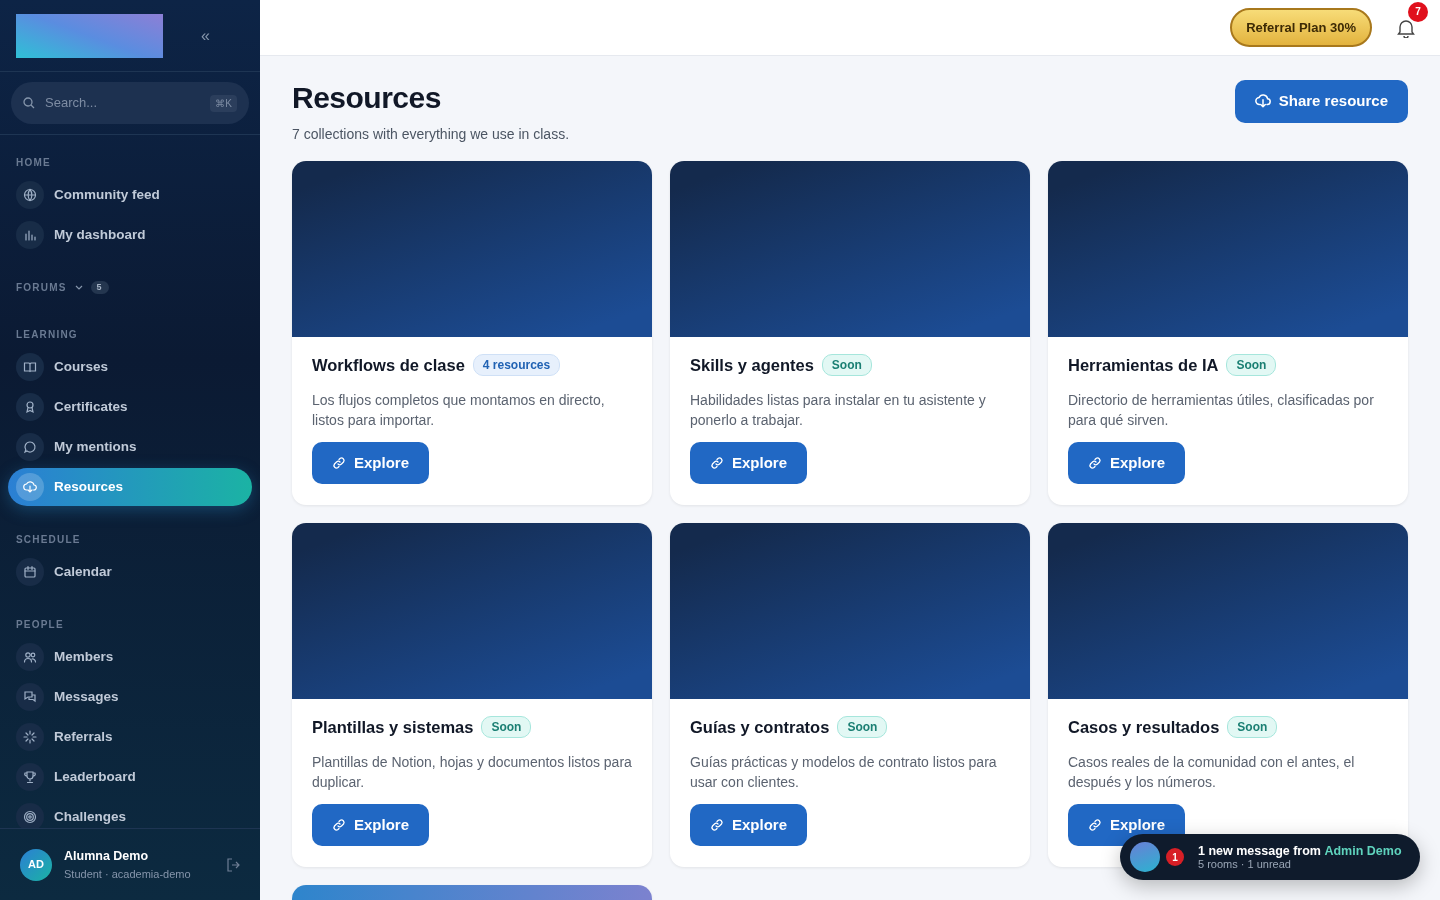  What do you see at coordinates (130, 572) in the screenshot?
I see `nav-item: Calendar` at bounding box center [130, 572].